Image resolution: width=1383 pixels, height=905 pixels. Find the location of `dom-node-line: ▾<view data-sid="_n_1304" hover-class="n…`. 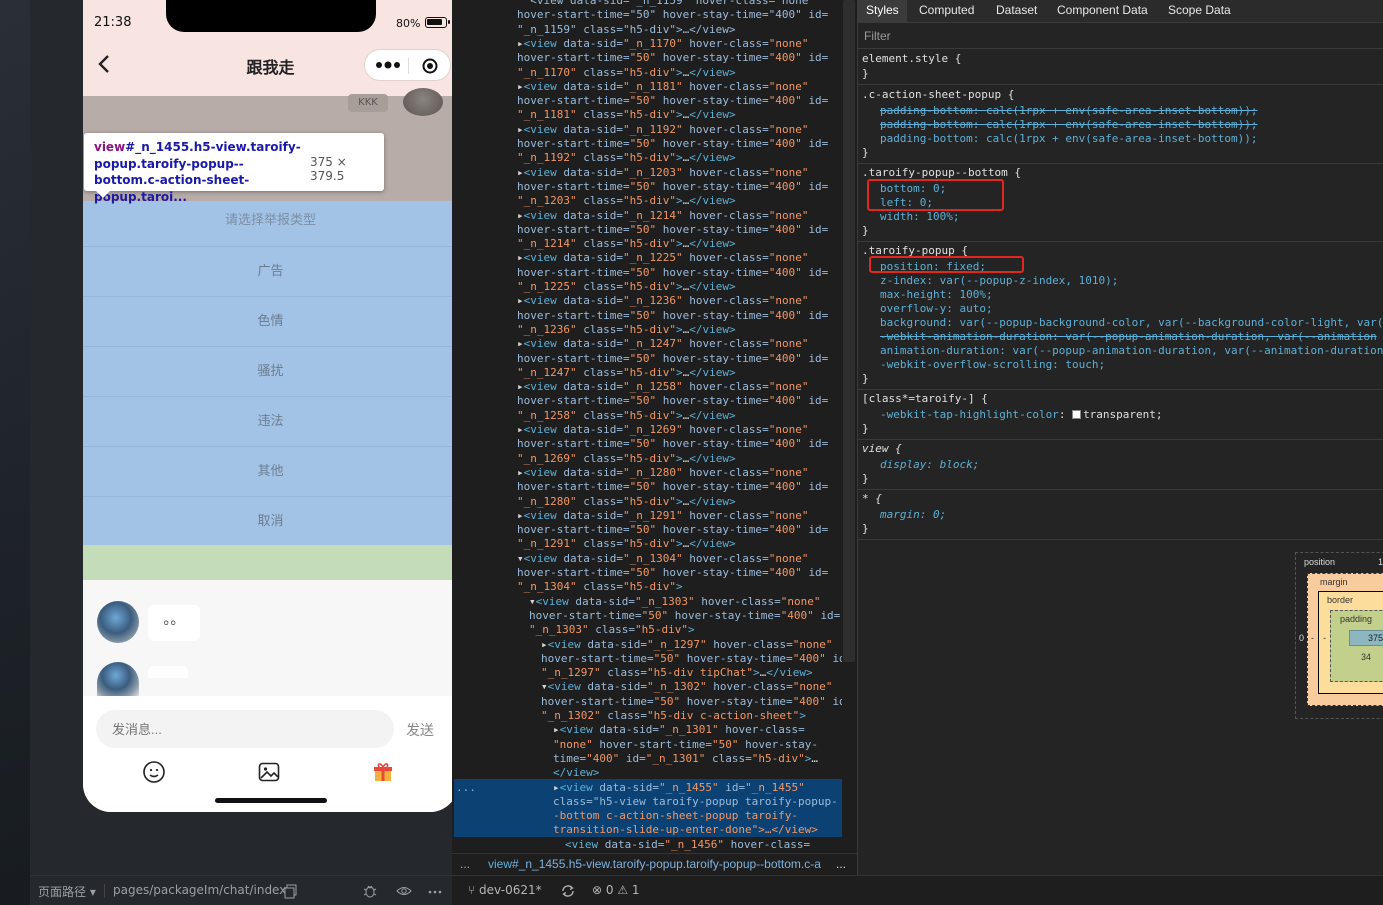

dom-node-line: ▾<view data-sid="_n_1304" hover-class="n… is located at coordinates (662, 559).